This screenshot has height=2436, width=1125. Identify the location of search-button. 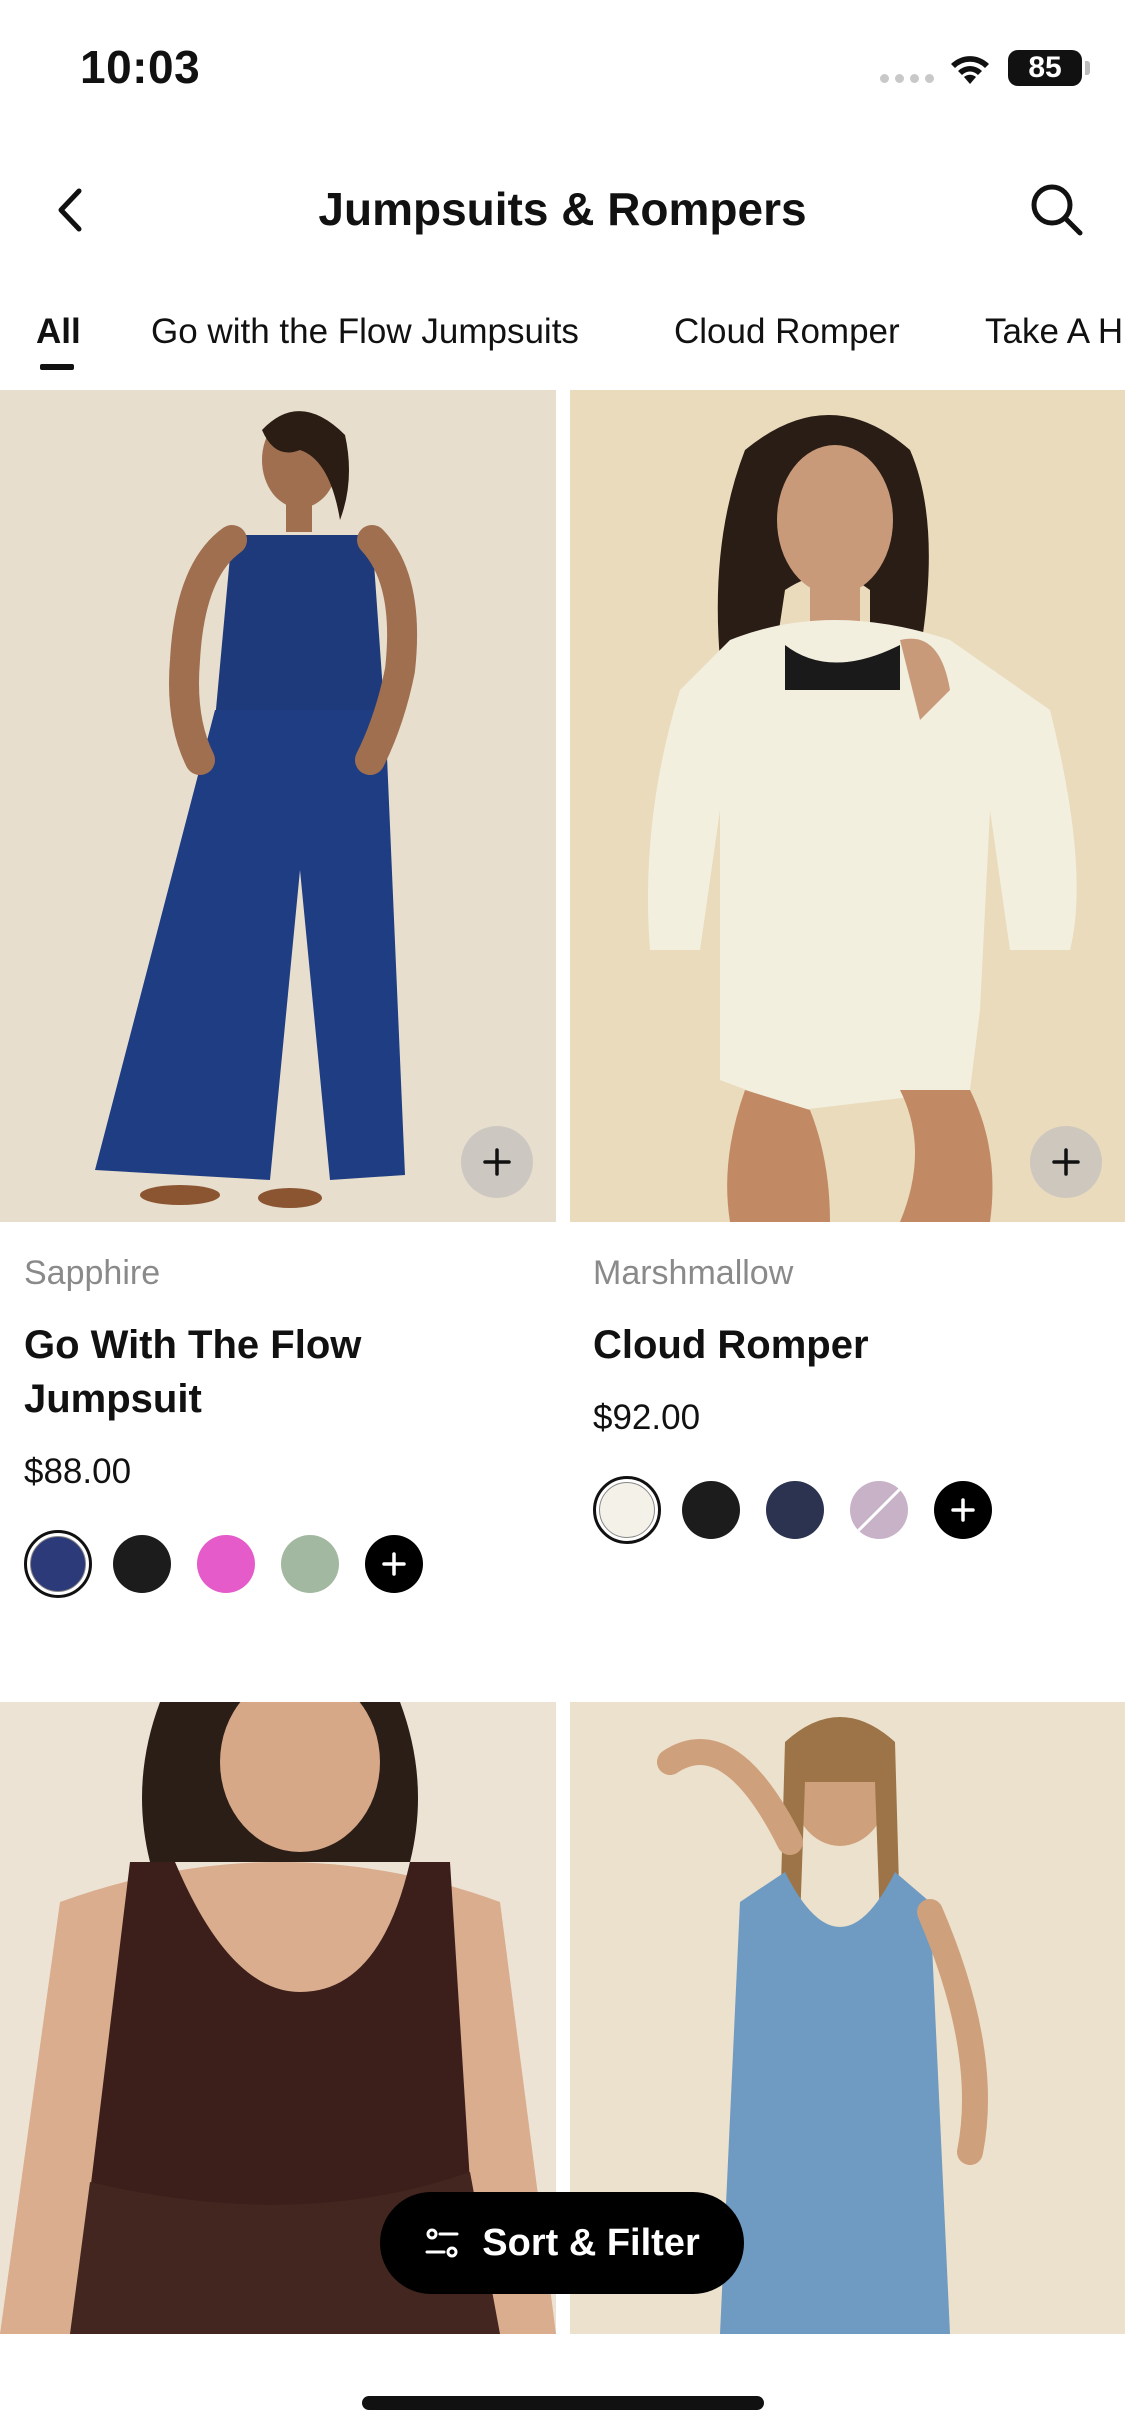
(1057, 210).